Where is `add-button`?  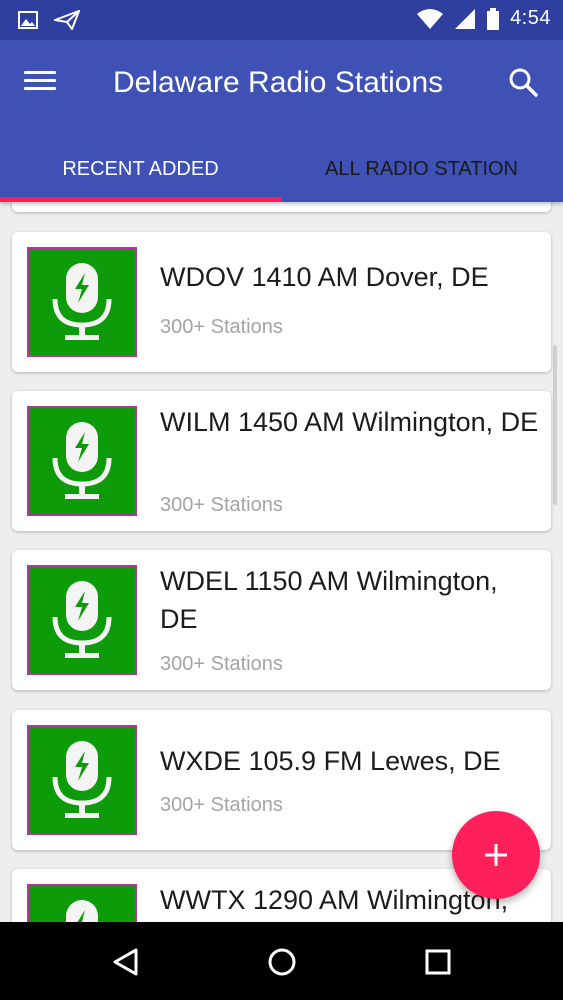
add-button is located at coordinates (496, 855).